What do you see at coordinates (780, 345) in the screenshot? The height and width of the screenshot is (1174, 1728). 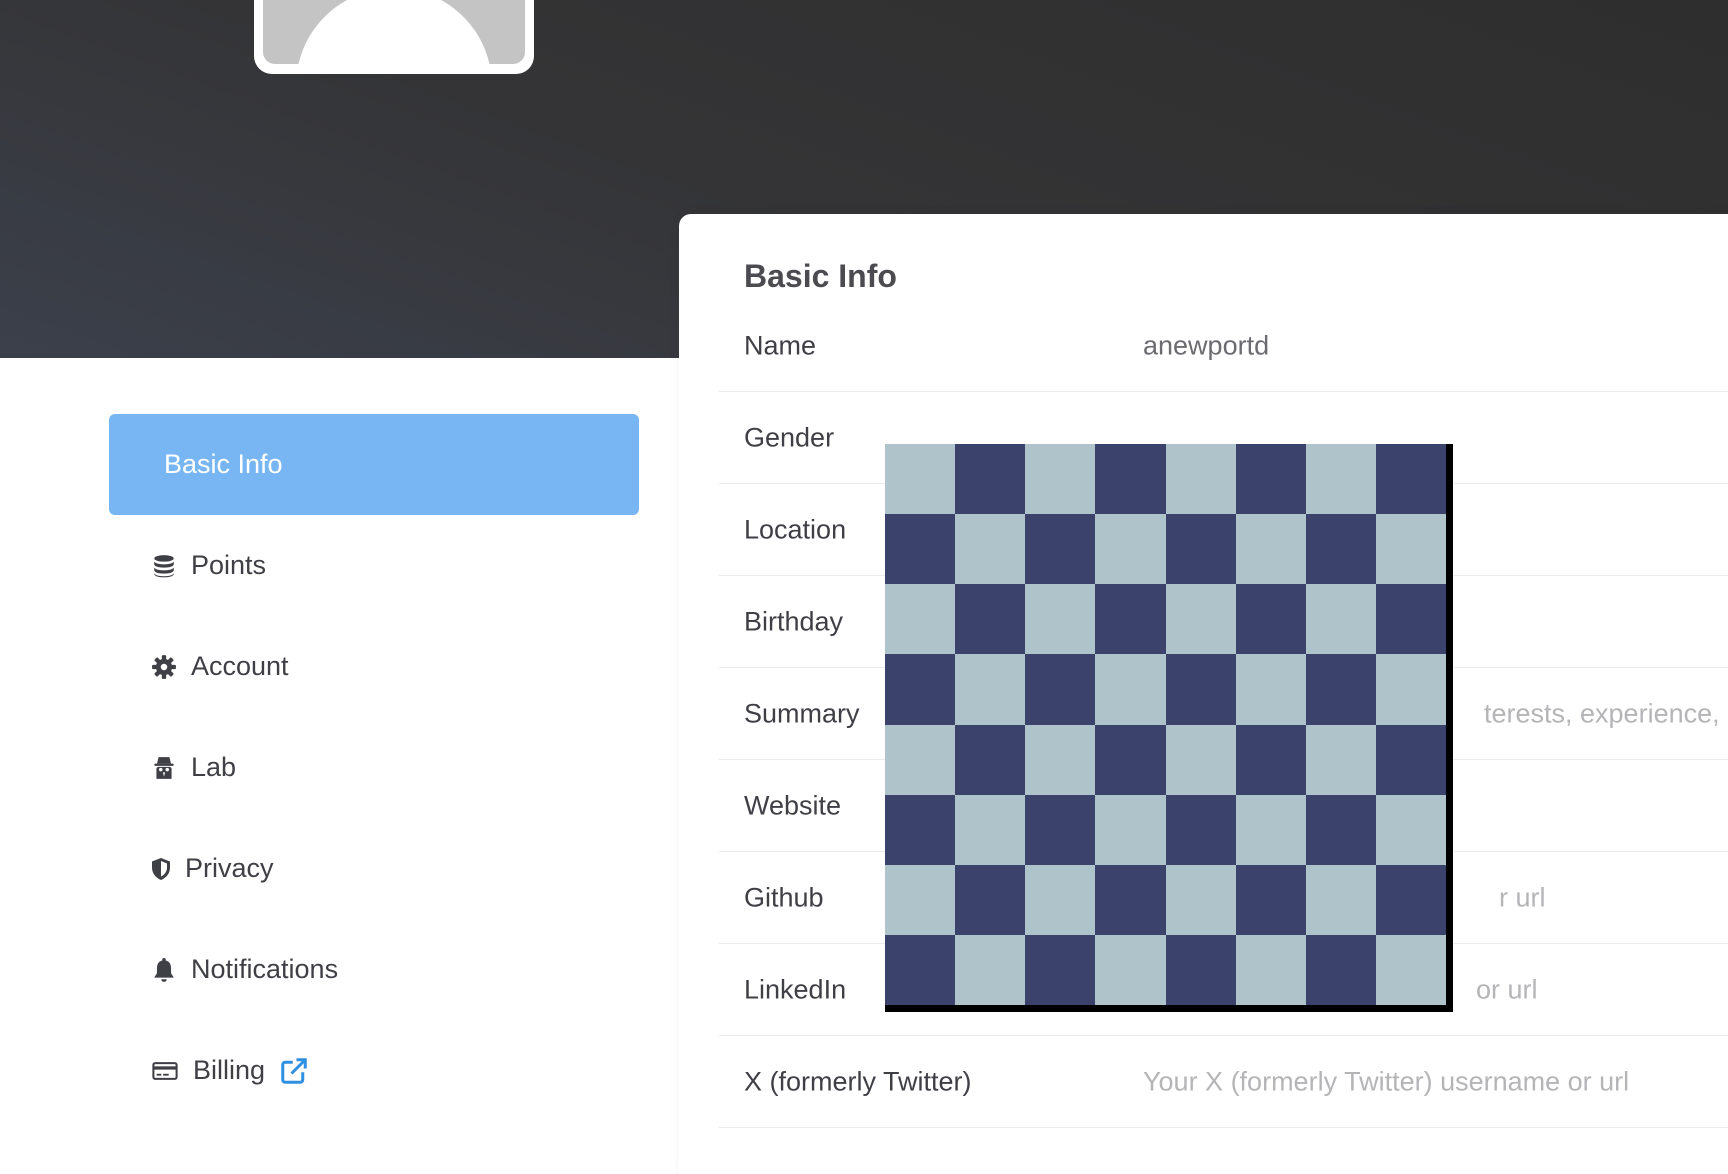 I see `field-label: Name` at bounding box center [780, 345].